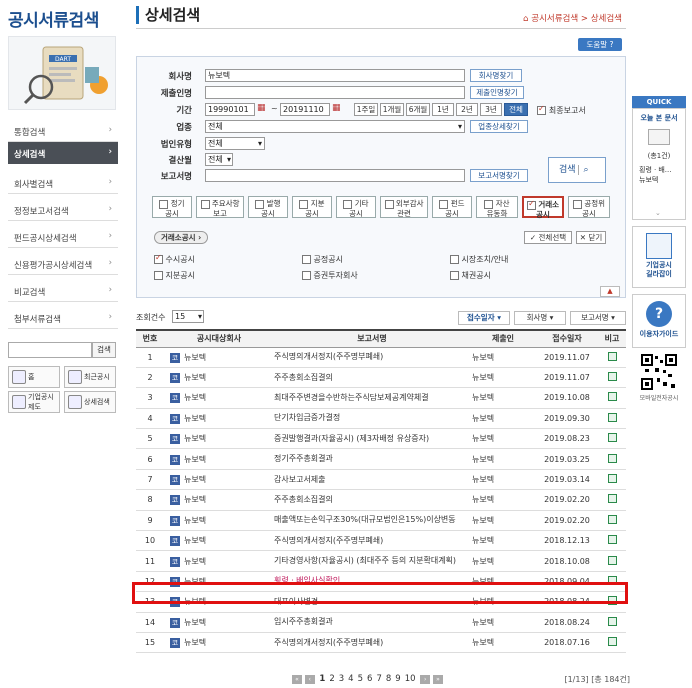 The width and height of the screenshot is (692, 688). I want to click on sidebar-item-fund-search: 펀드공시상세검색 ›, so click(63, 237).